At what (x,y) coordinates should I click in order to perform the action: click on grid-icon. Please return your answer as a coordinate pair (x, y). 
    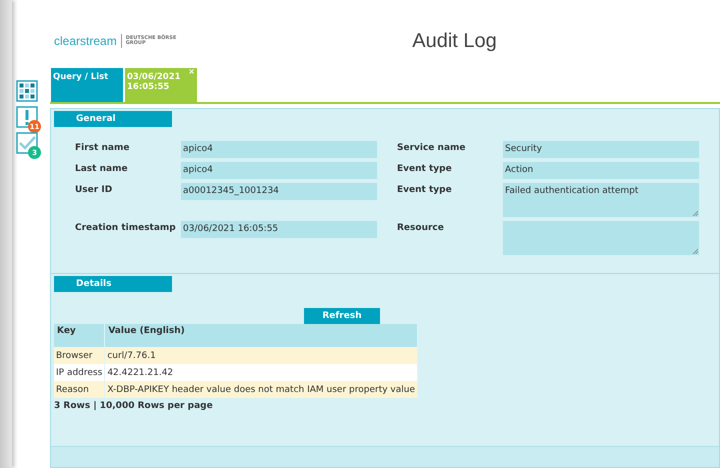
    Looking at the image, I should click on (27, 91).